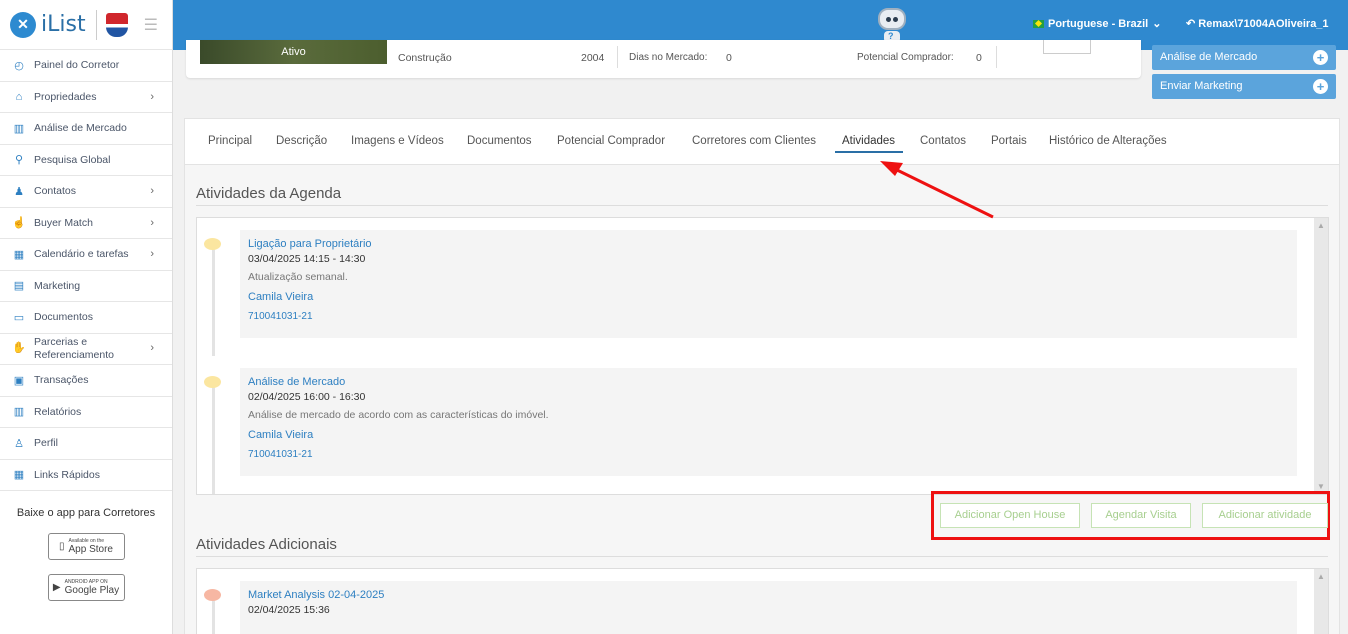 The image size is (1348, 634). Describe the element at coordinates (1320, 57) in the screenshot. I see `plus-icon: +` at that location.